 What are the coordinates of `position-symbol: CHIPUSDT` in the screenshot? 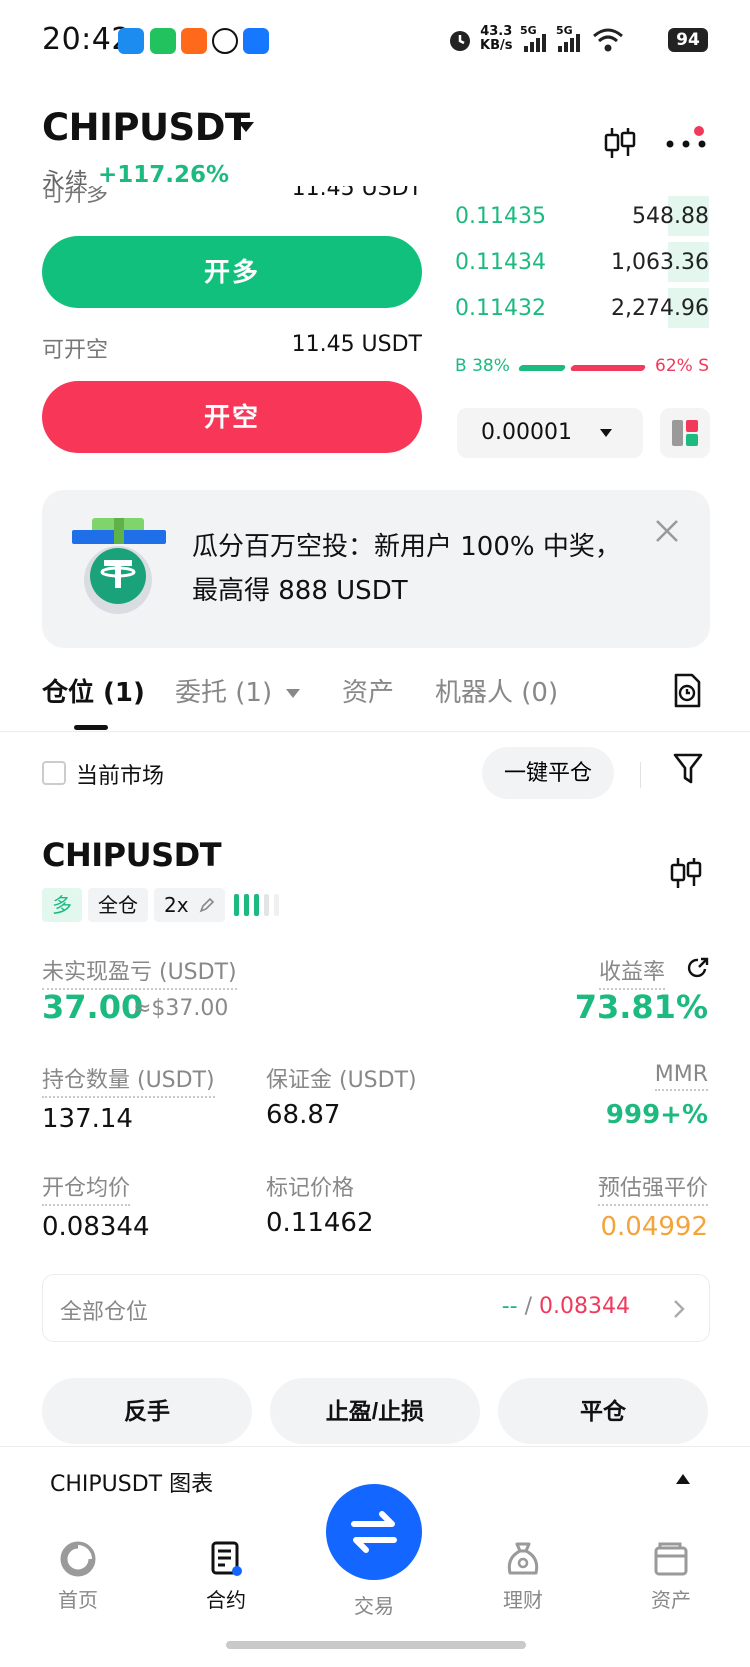 It's located at (132, 855).